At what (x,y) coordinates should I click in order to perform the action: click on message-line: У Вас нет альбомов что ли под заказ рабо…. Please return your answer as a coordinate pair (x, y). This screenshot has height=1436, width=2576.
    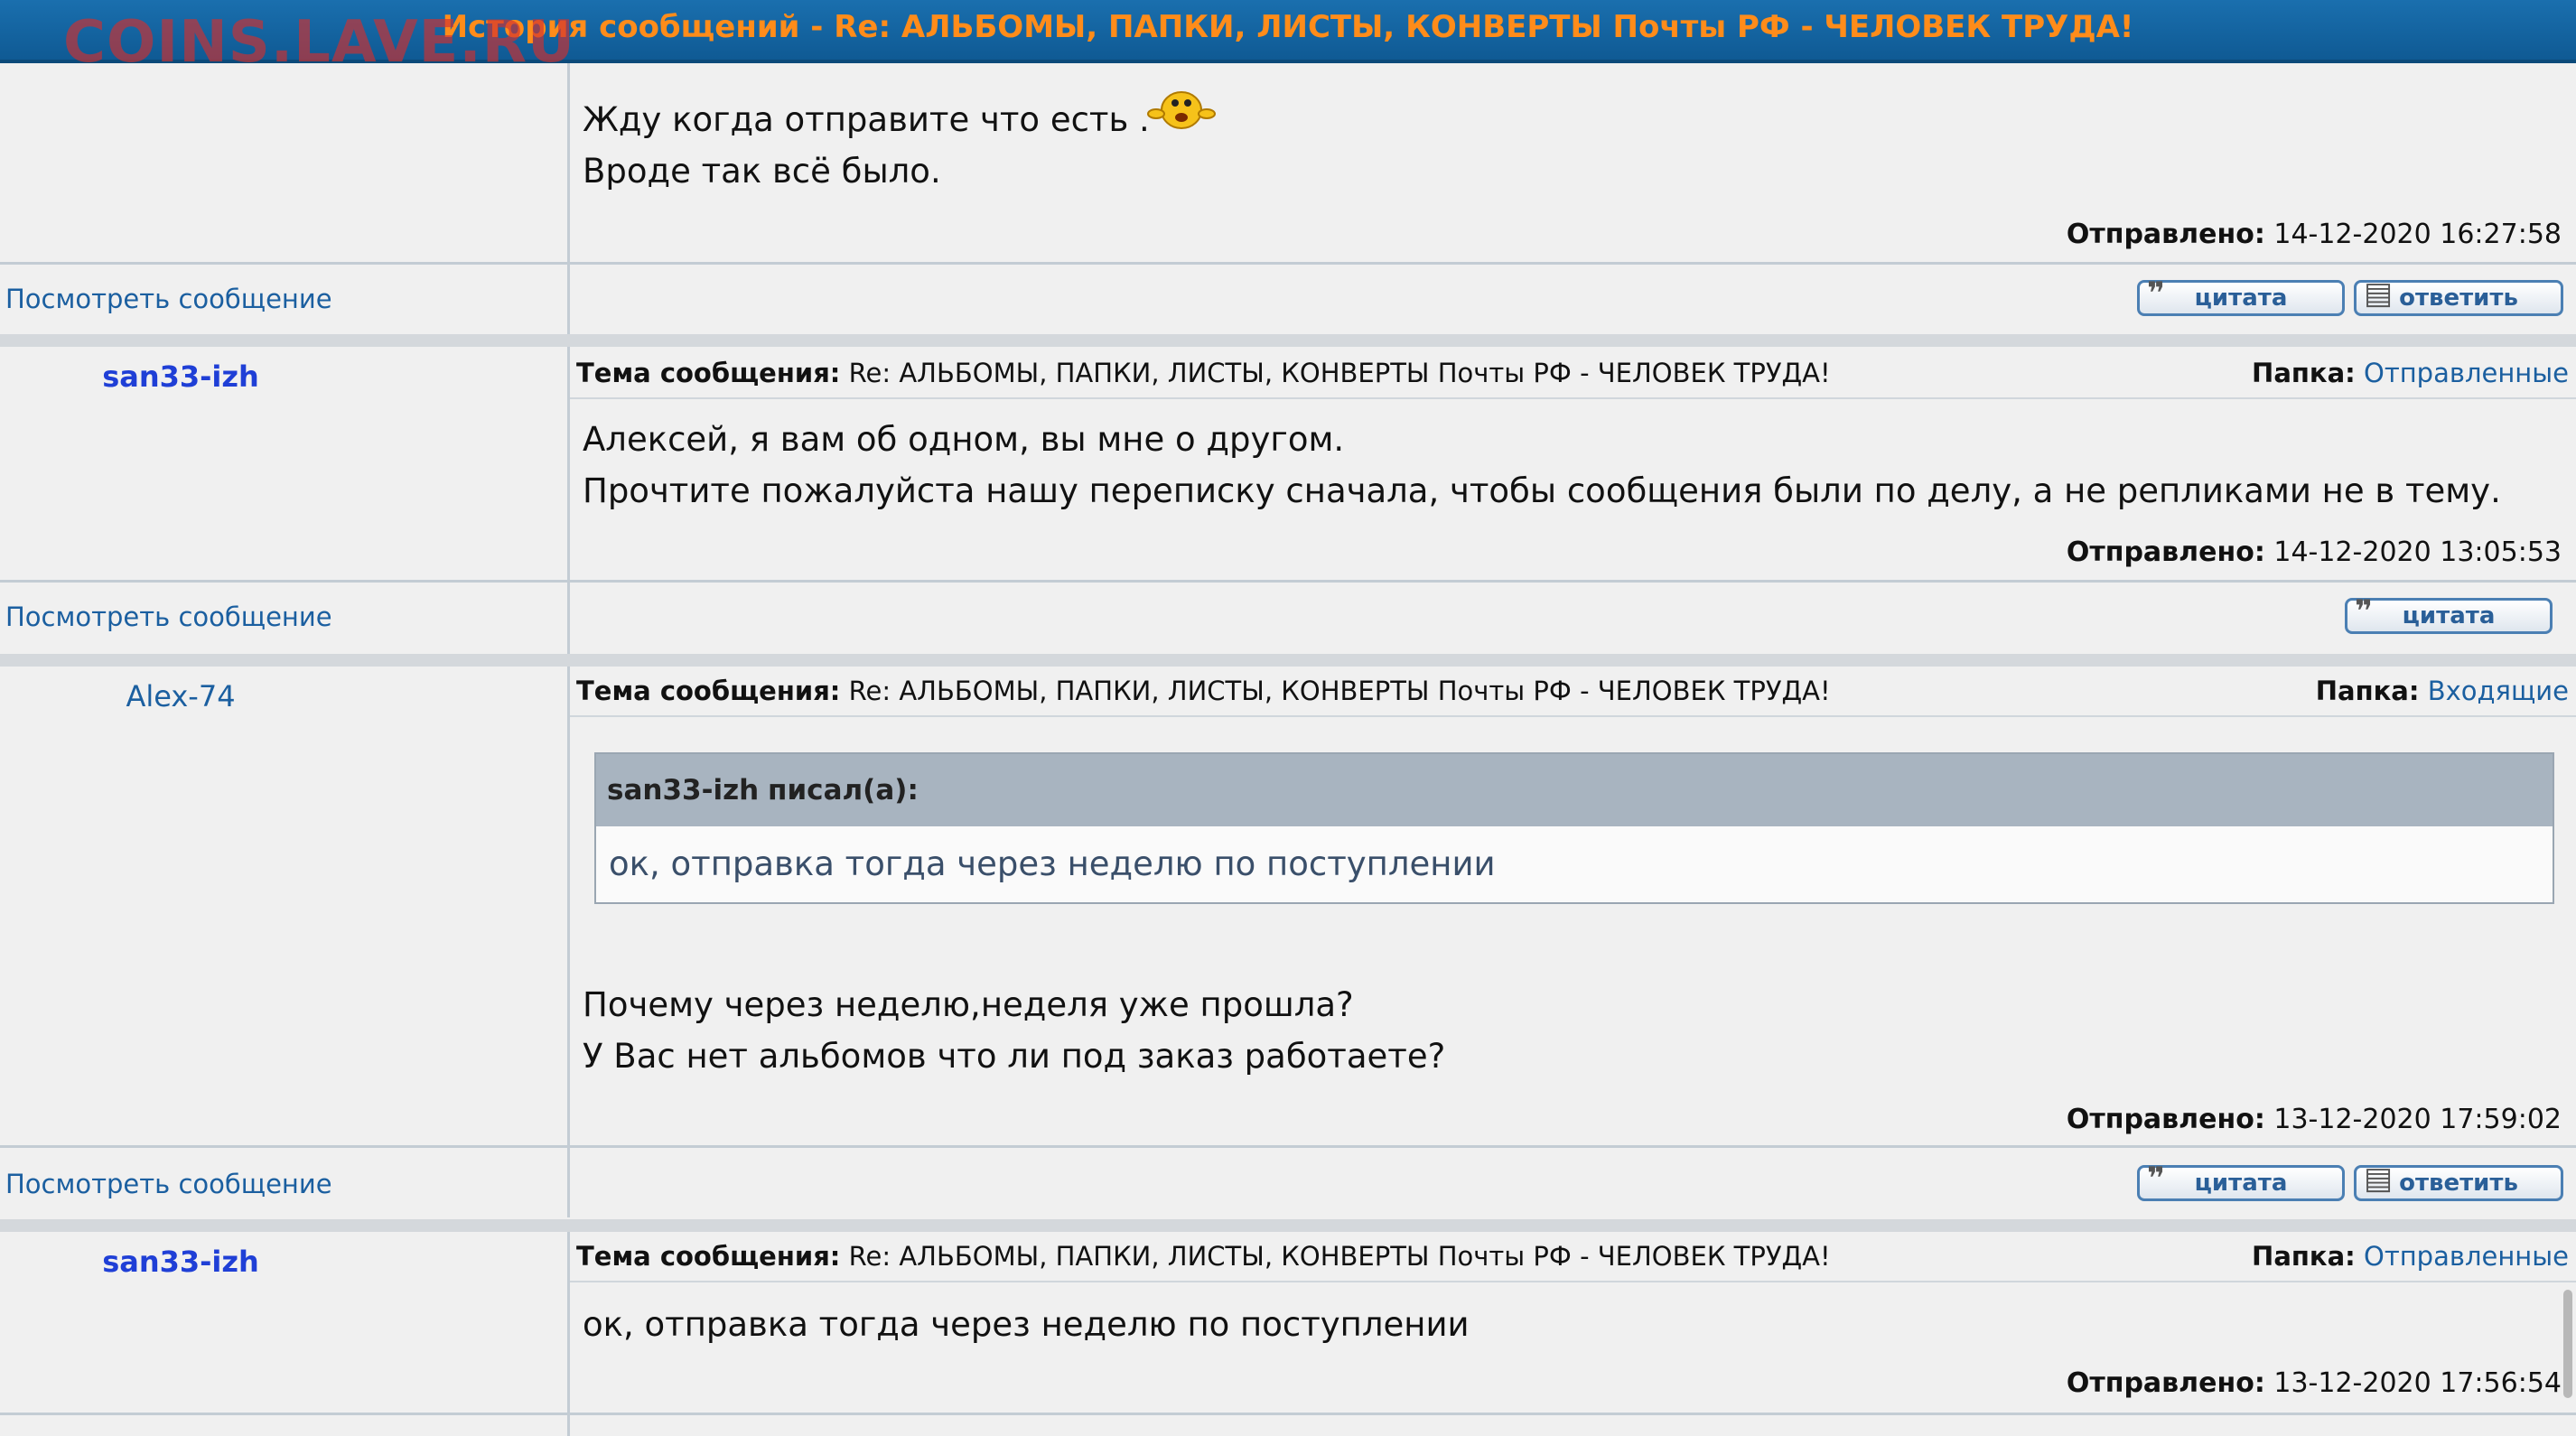
    Looking at the image, I should click on (1015, 1056).